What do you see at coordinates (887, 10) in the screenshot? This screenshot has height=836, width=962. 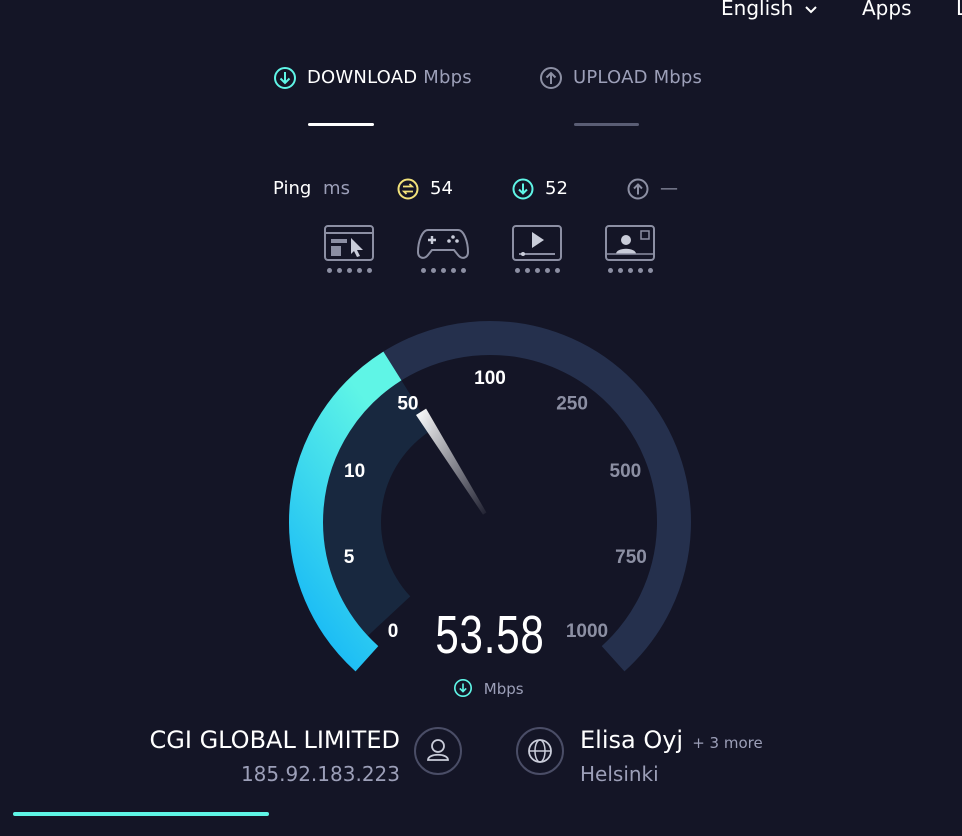 I see `apps-link: Apps` at bounding box center [887, 10].